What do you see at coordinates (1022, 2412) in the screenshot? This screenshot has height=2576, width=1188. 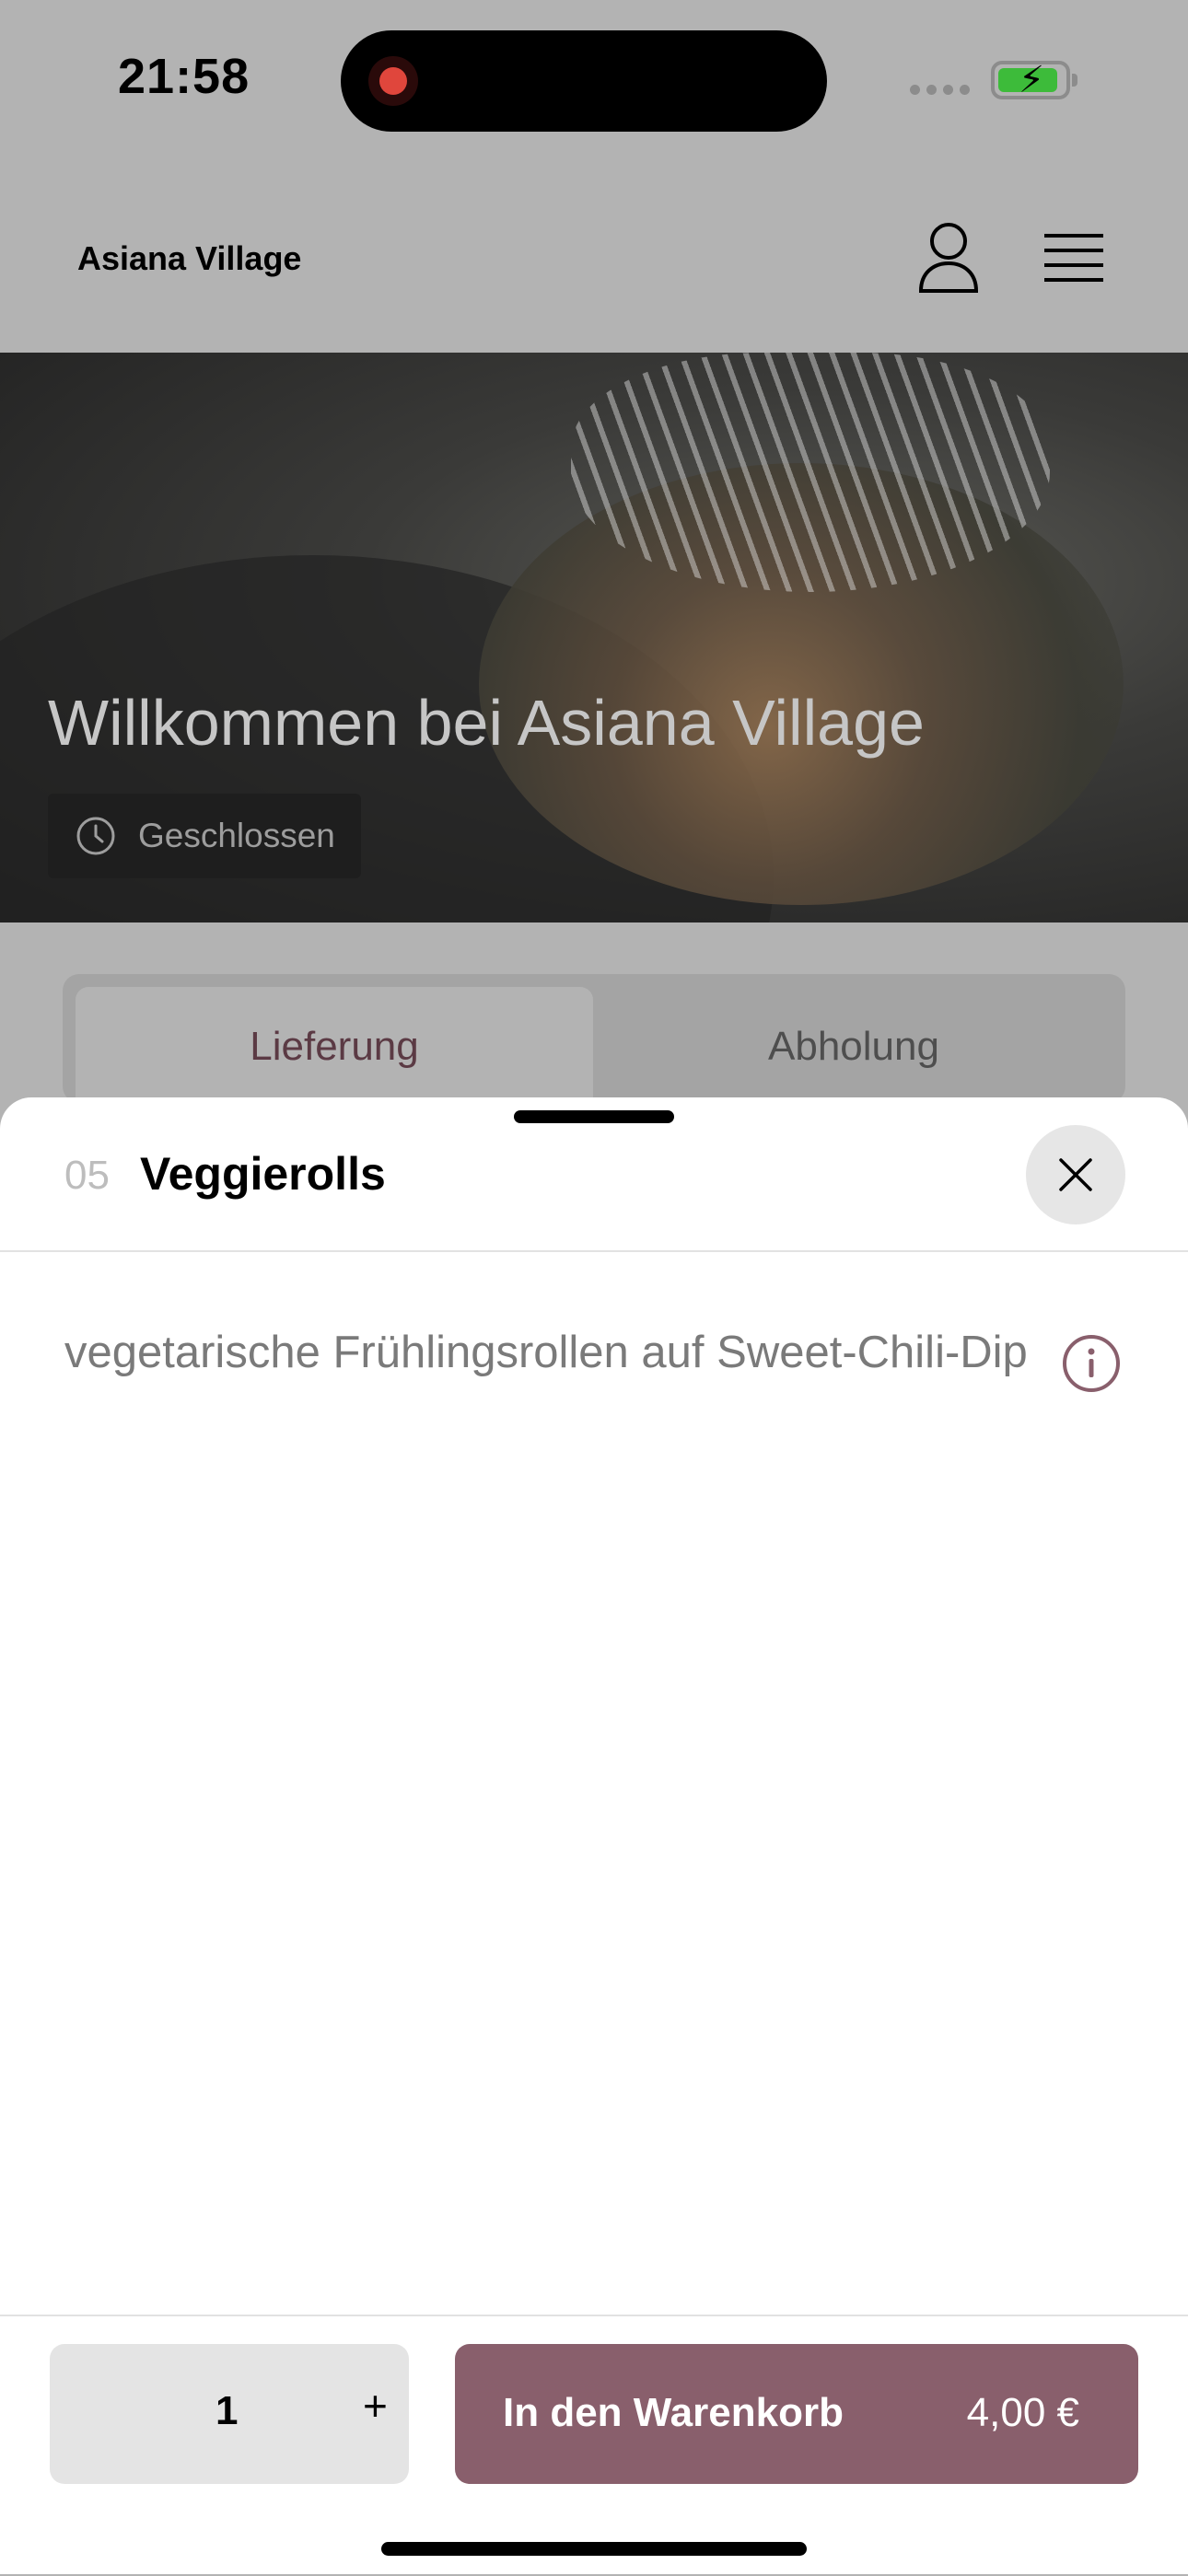 I see `item-price: 4,00 €` at bounding box center [1022, 2412].